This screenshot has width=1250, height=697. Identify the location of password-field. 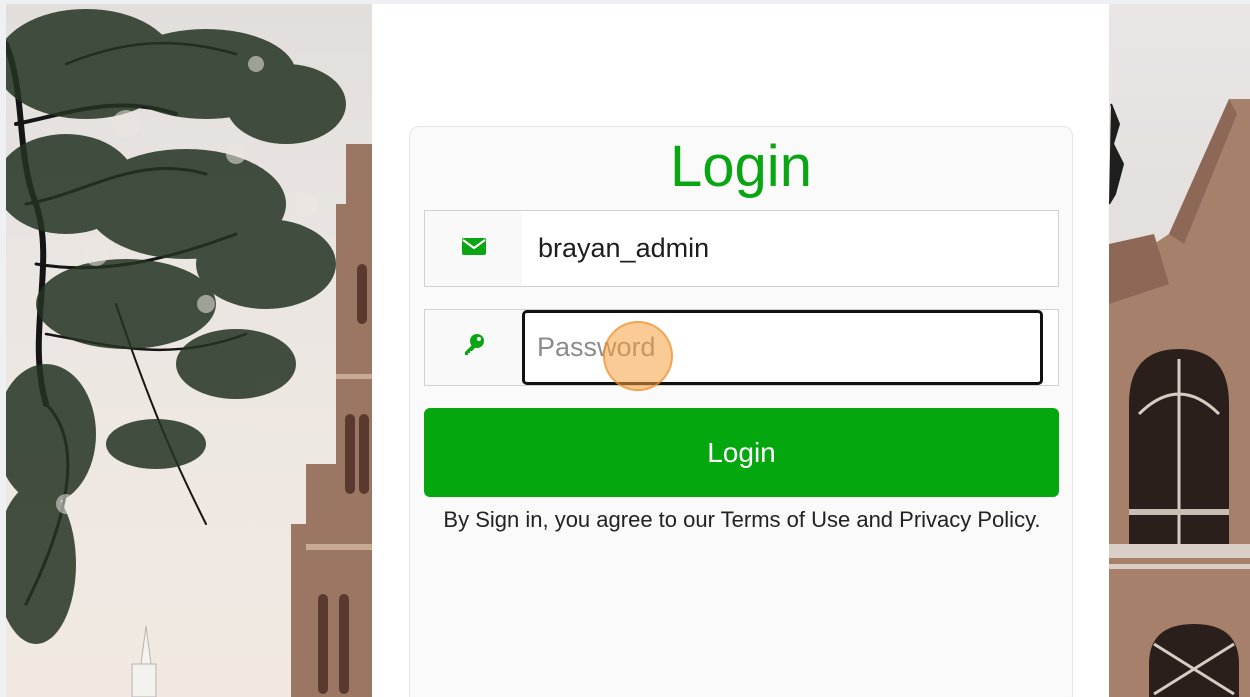
(741, 350).